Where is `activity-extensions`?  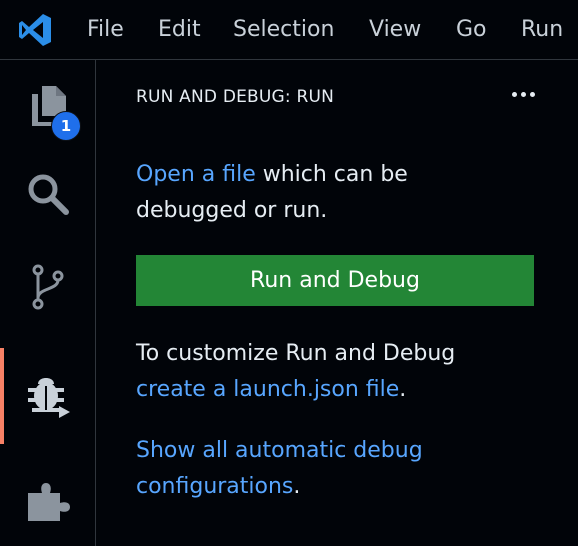 activity-extensions is located at coordinates (47, 499).